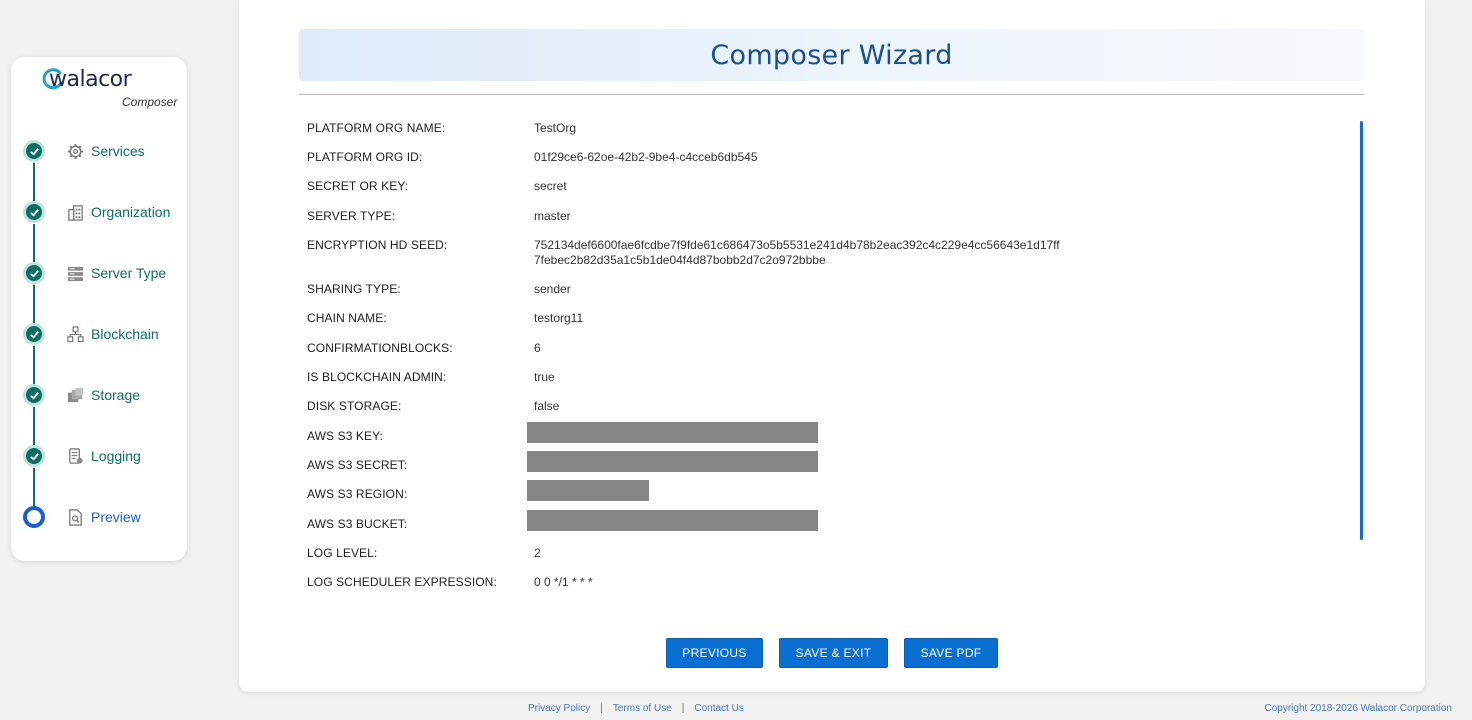  I want to click on detail-value: master, so click(552, 216).